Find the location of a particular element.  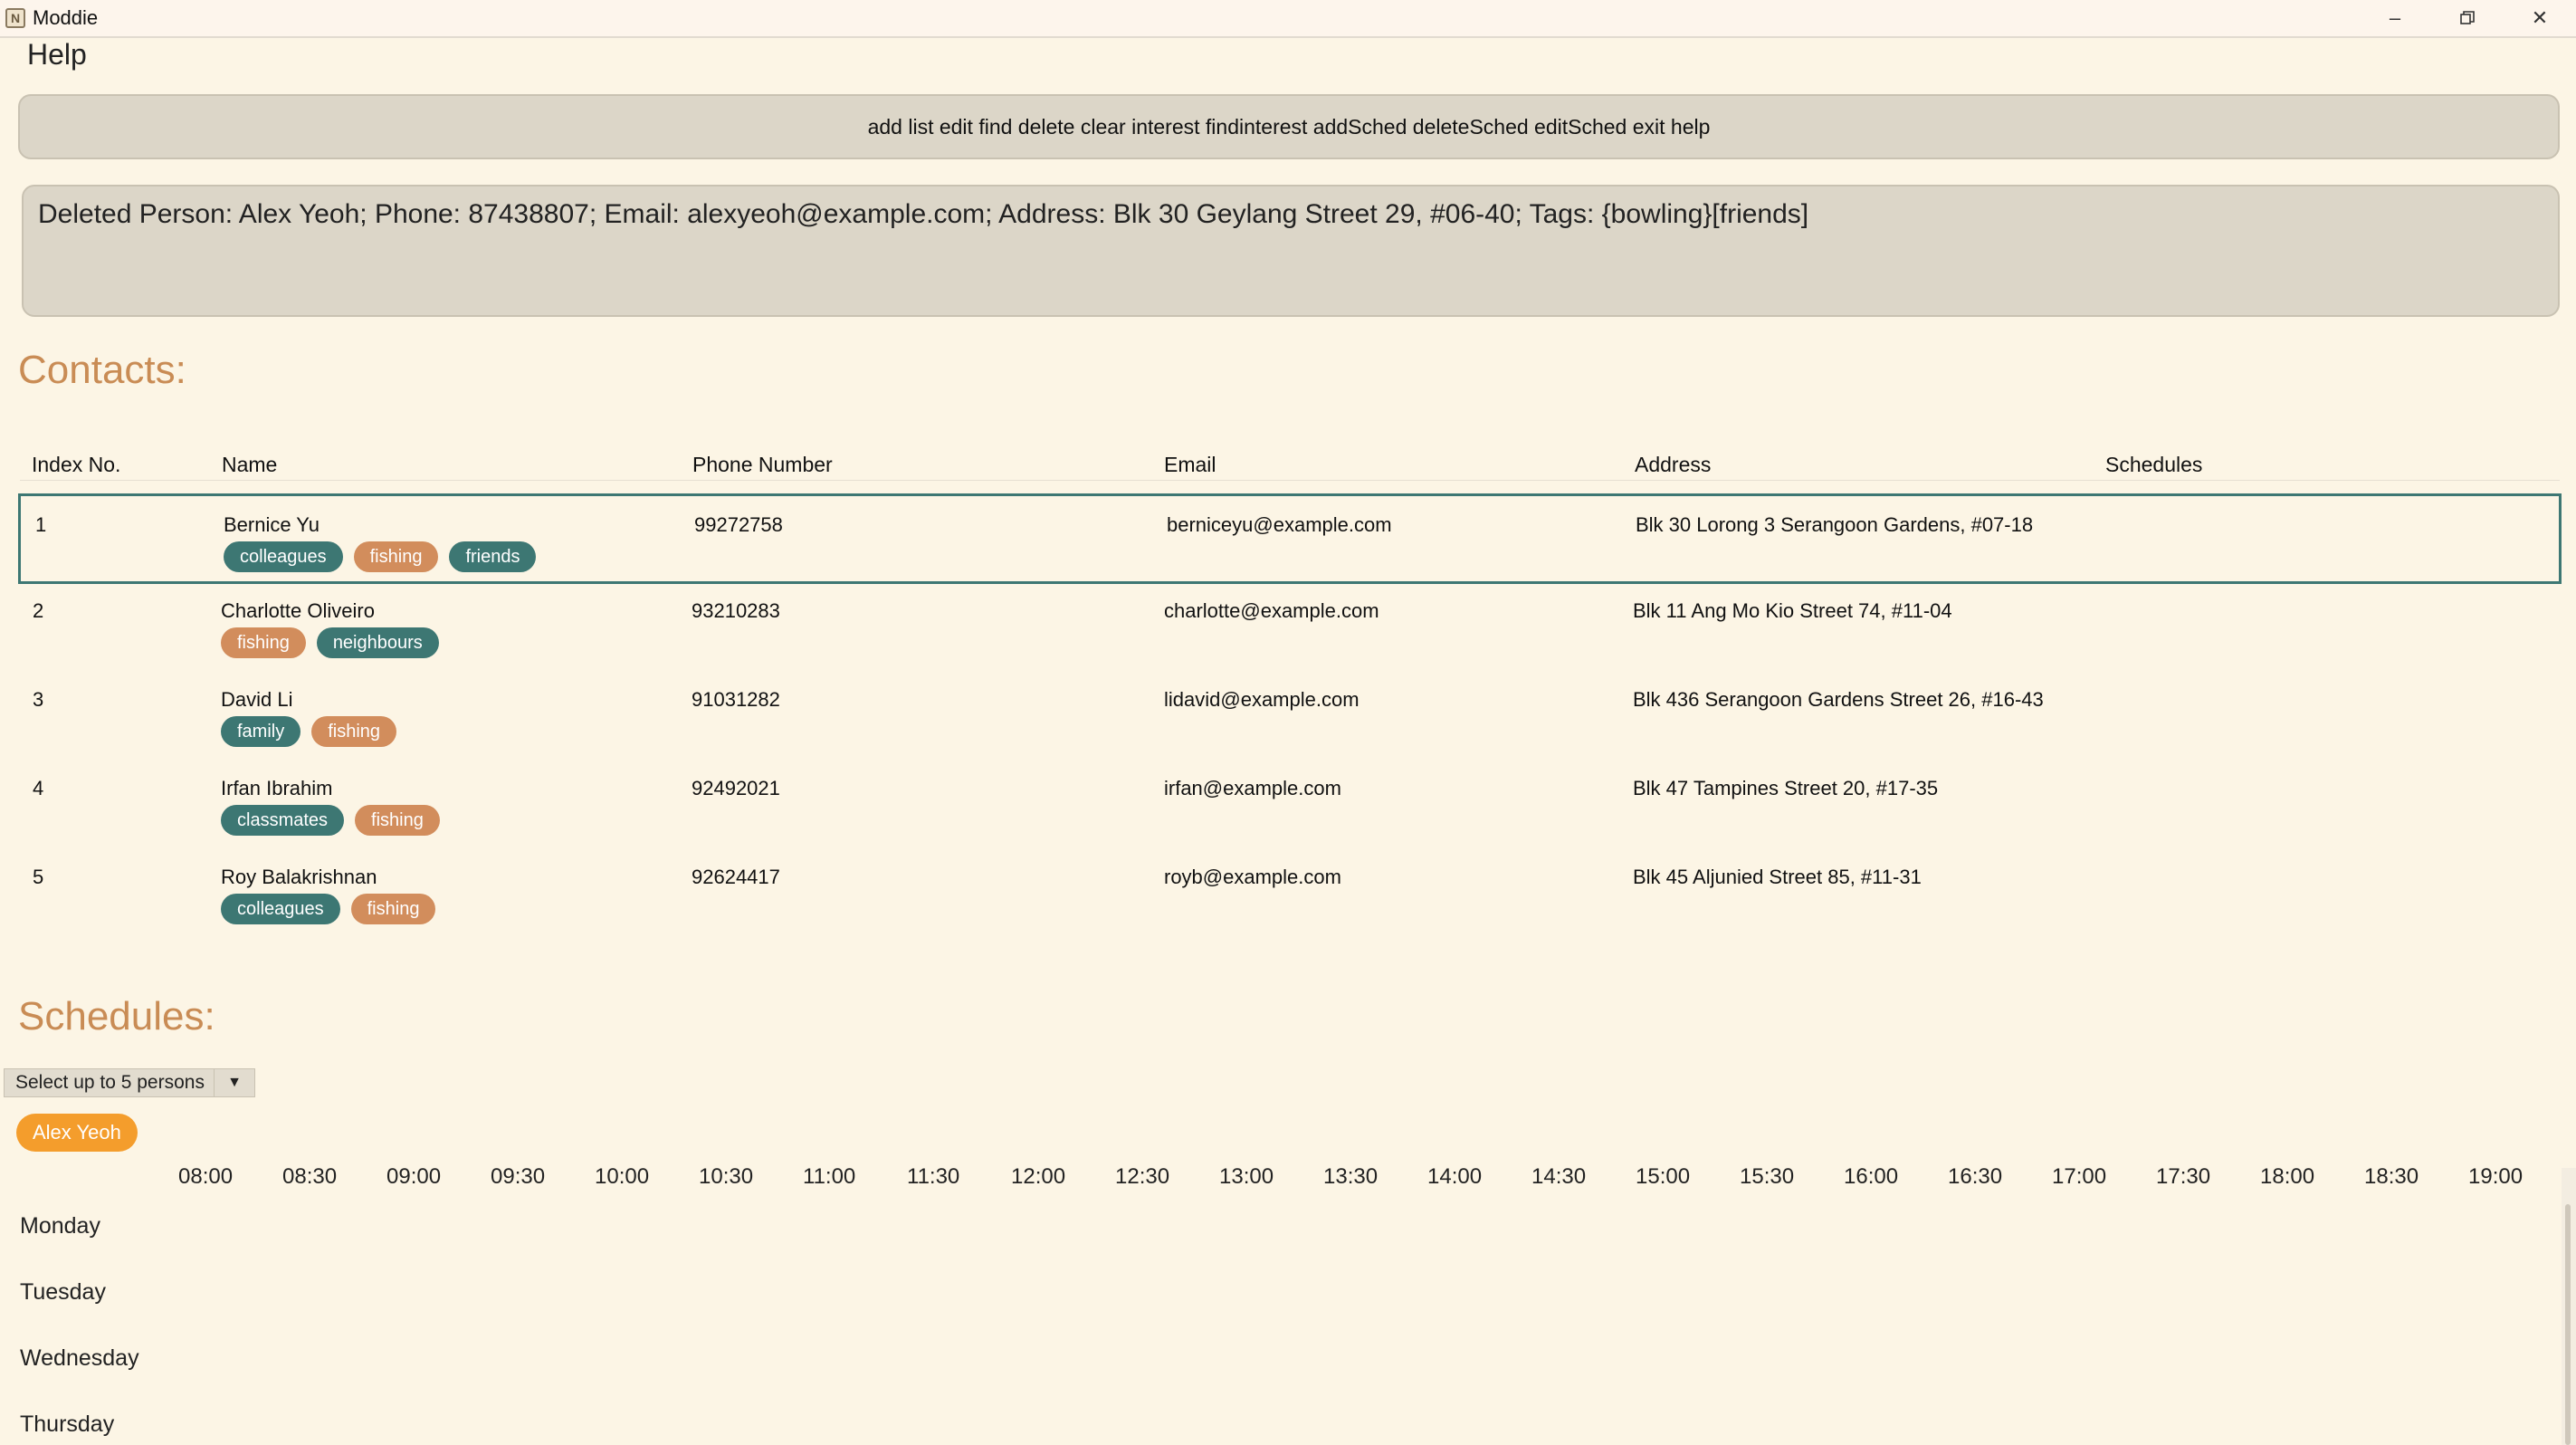

contact-tags: classmates fishing is located at coordinates (330, 820).